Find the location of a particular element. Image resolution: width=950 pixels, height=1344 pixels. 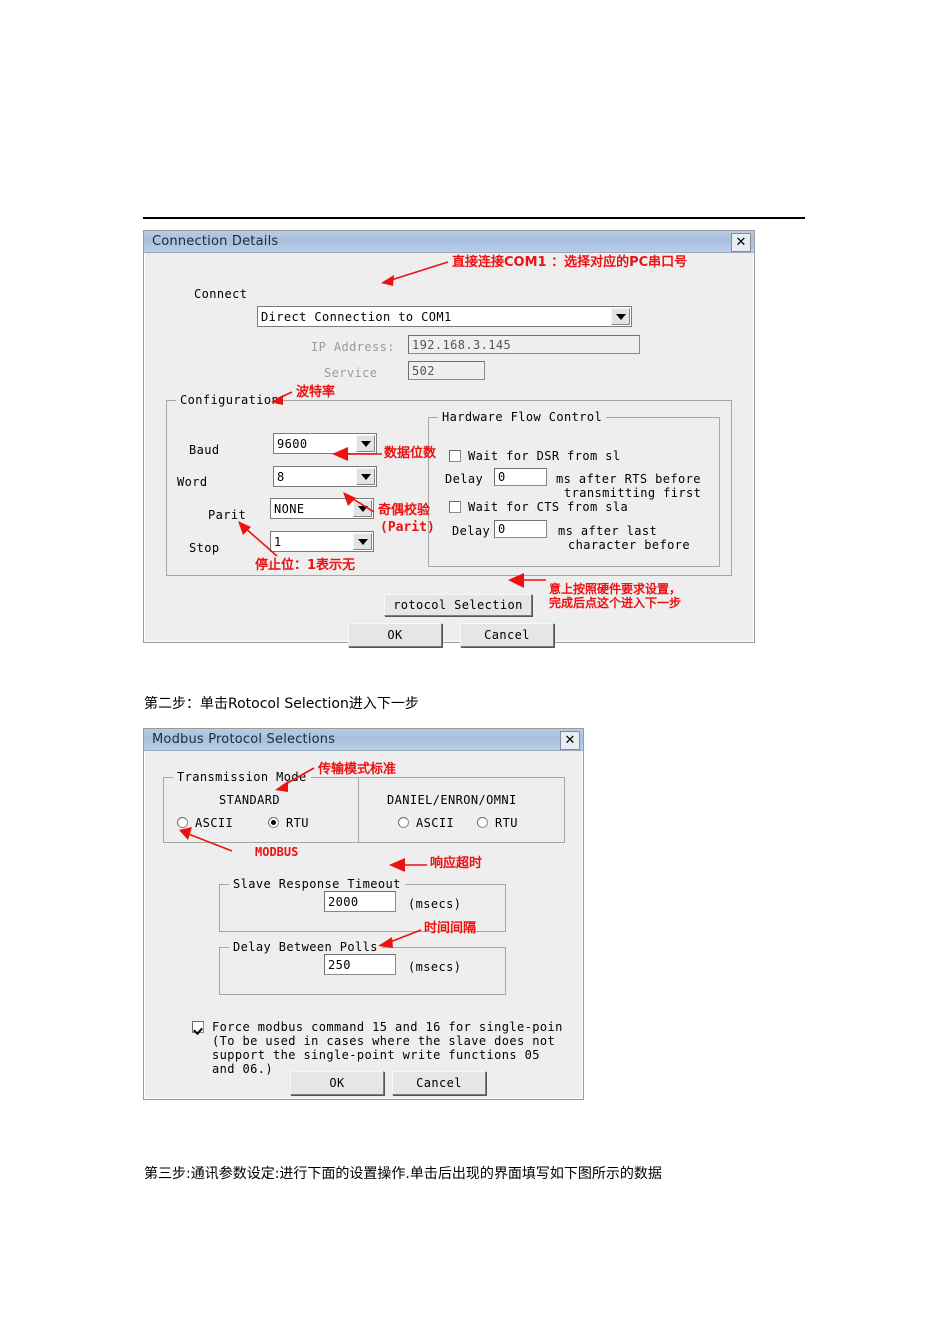

ip-address-field: 192.168.3.145 is located at coordinates (524, 344).